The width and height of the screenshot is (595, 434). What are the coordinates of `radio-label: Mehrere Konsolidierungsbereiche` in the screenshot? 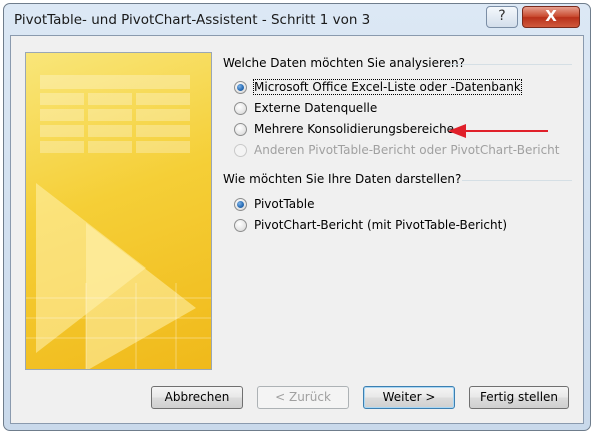 It's located at (354, 129).